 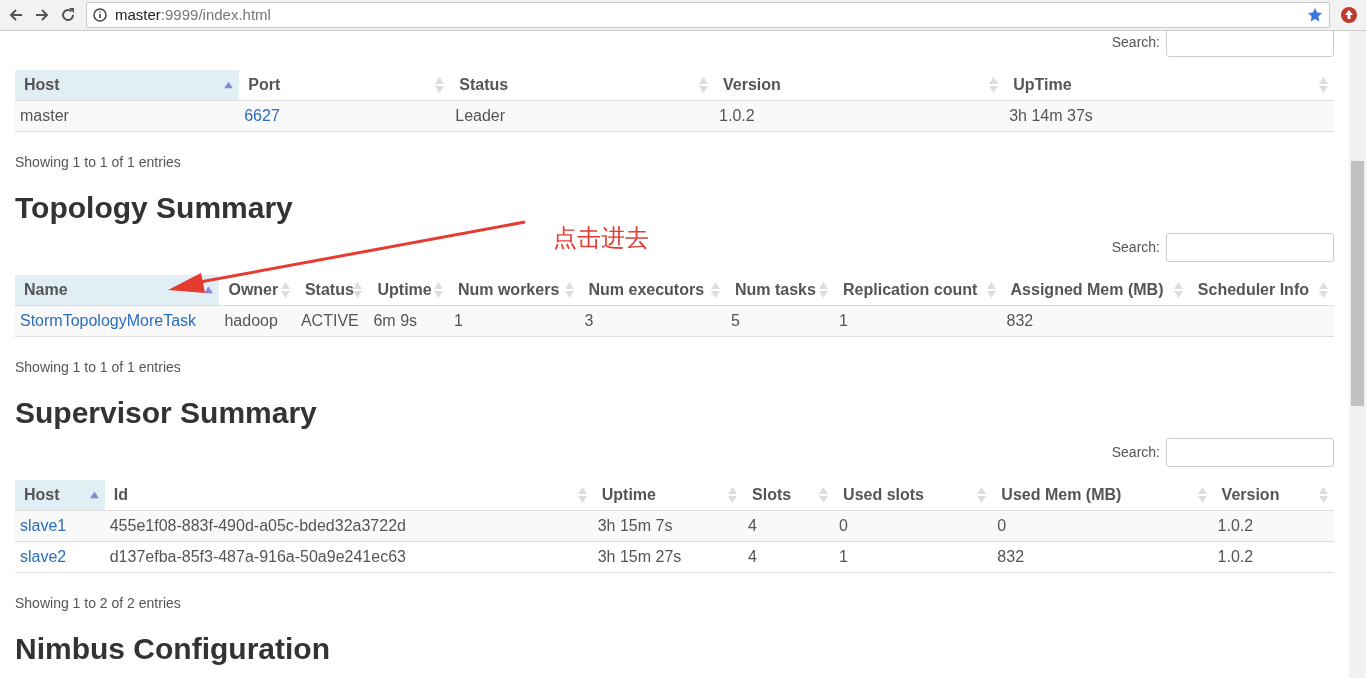 I want to click on column-header: Port, so click(x=345, y=85).